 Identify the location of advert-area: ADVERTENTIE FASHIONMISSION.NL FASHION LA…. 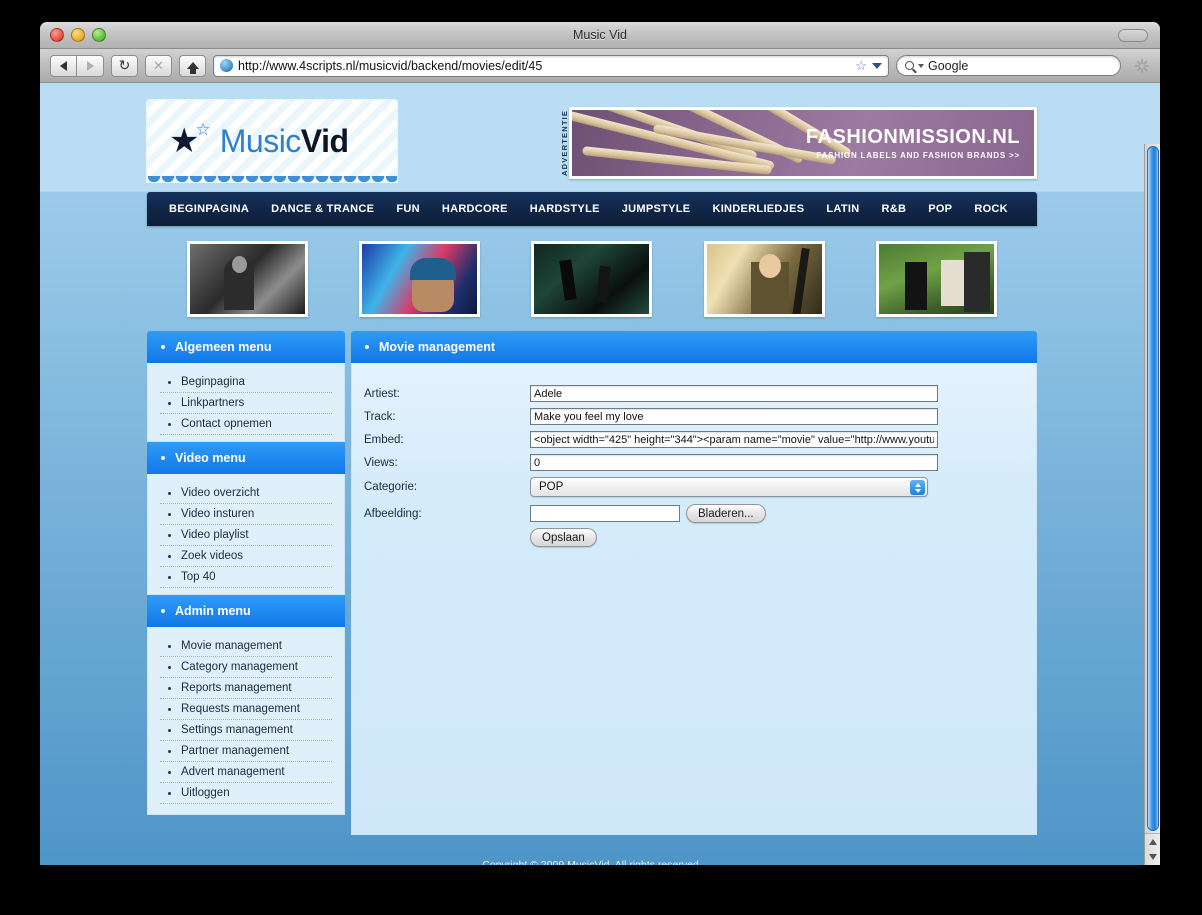
(797, 143).